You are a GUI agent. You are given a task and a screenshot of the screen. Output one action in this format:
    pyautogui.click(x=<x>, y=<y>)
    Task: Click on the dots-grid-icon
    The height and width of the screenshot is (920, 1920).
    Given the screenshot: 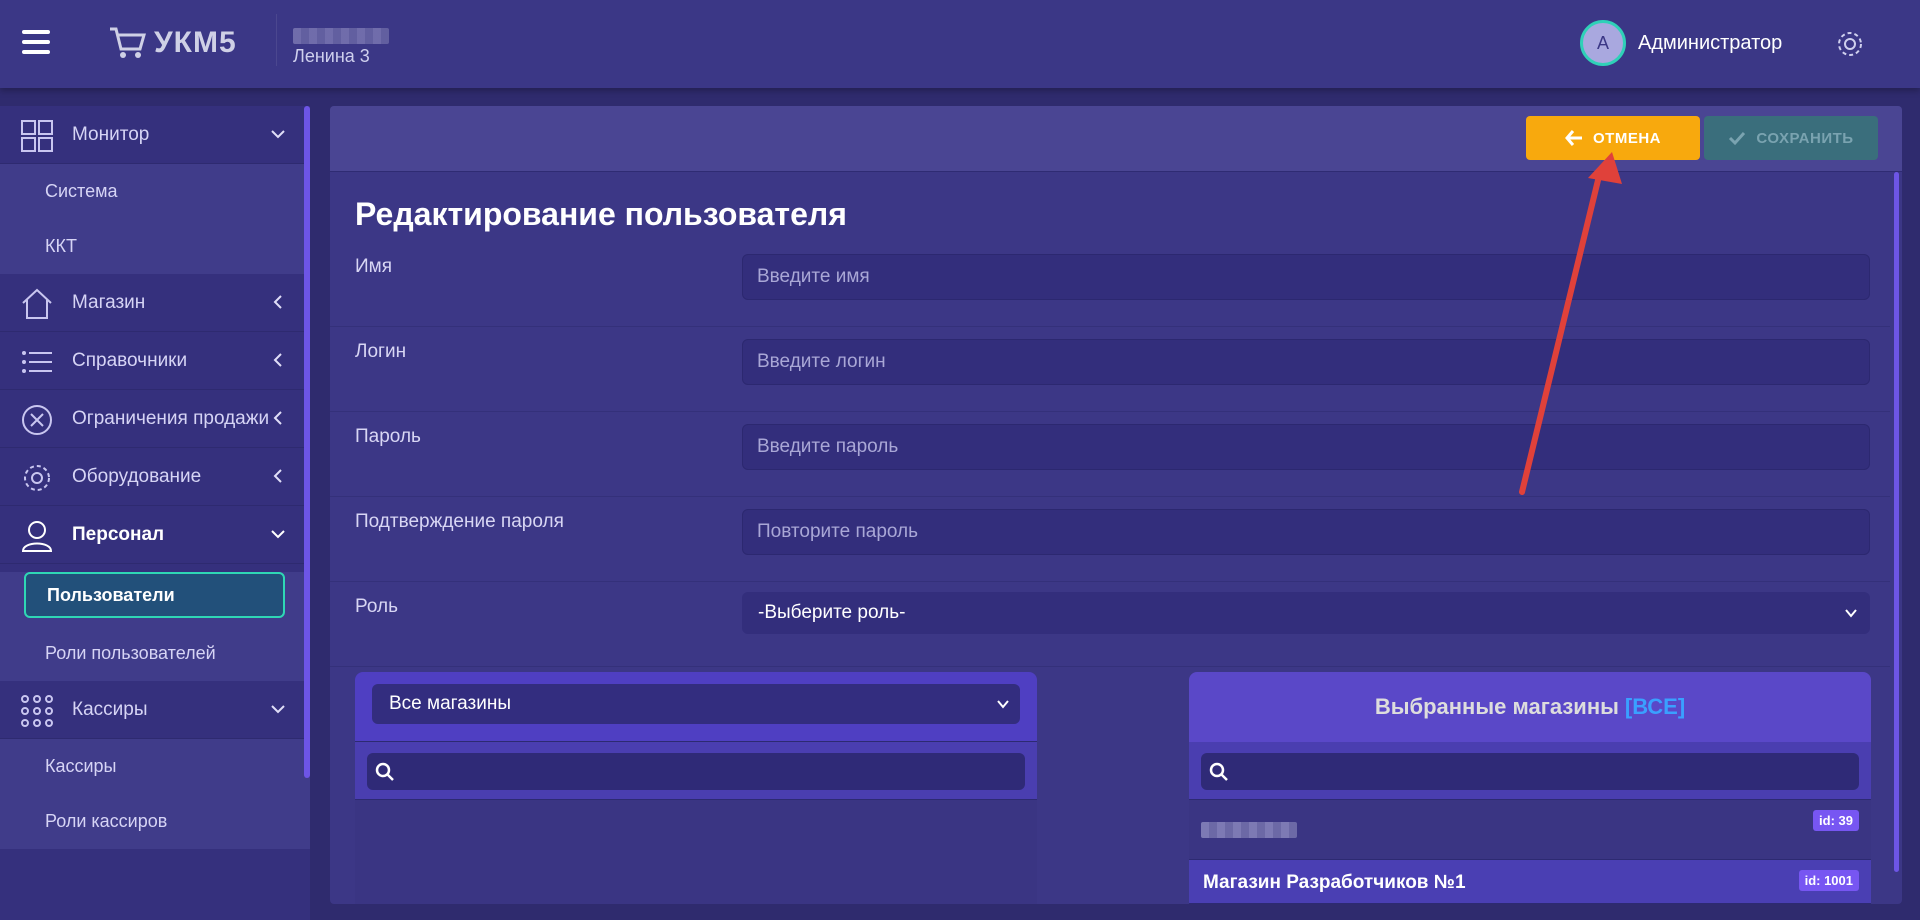 What is the action you would take?
    pyautogui.click(x=37, y=711)
    